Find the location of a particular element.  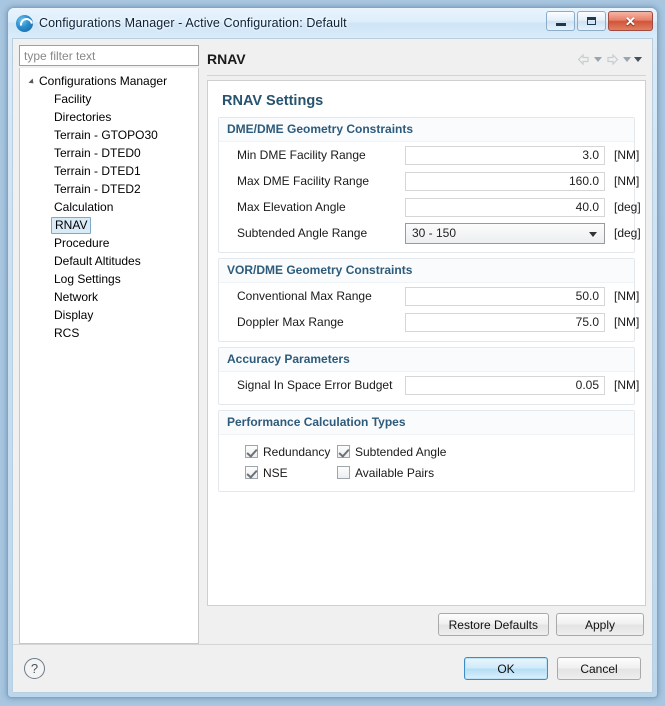

apply-button: Apply is located at coordinates (600, 624).